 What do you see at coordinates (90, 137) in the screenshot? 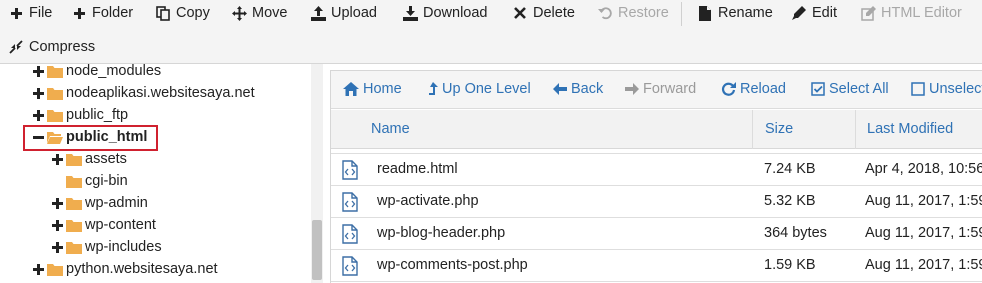
I see `tree-item-public-html: public_html` at bounding box center [90, 137].